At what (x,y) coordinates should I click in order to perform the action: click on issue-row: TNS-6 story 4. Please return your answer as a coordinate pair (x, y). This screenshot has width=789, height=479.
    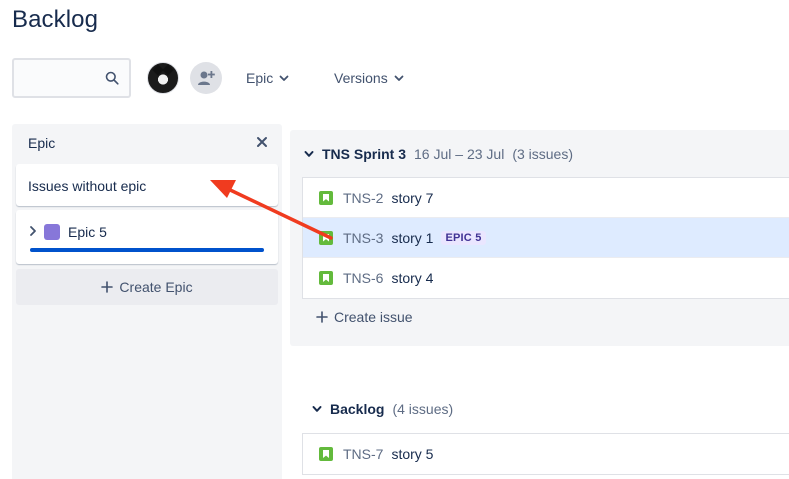
    Looking at the image, I should click on (546, 278).